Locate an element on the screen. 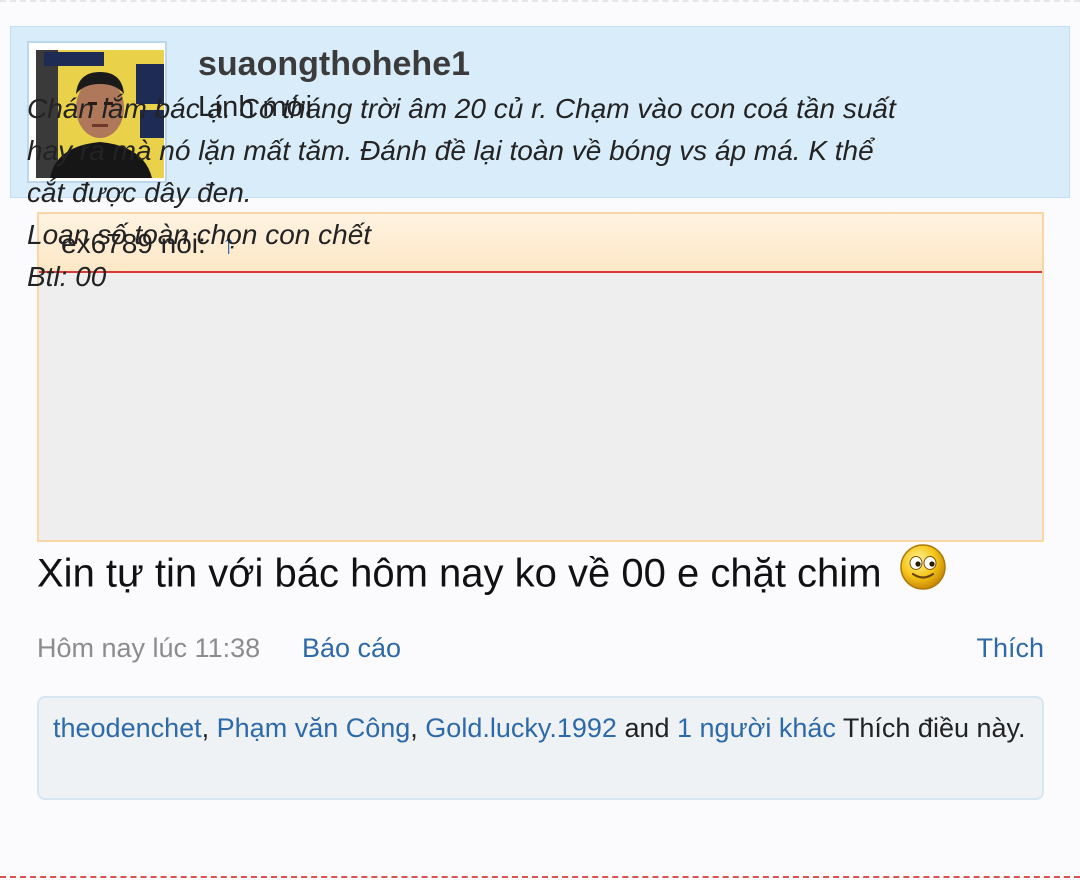  post-timestamp: Hôm nay lúc 11:38 is located at coordinates (148, 648).